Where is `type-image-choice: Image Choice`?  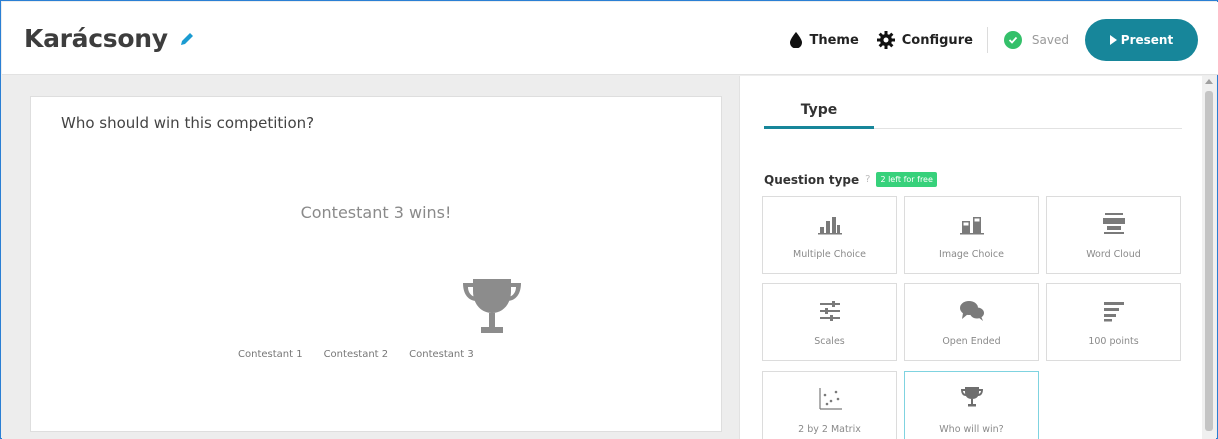
type-image-choice: Image Choice is located at coordinates (971, 235).